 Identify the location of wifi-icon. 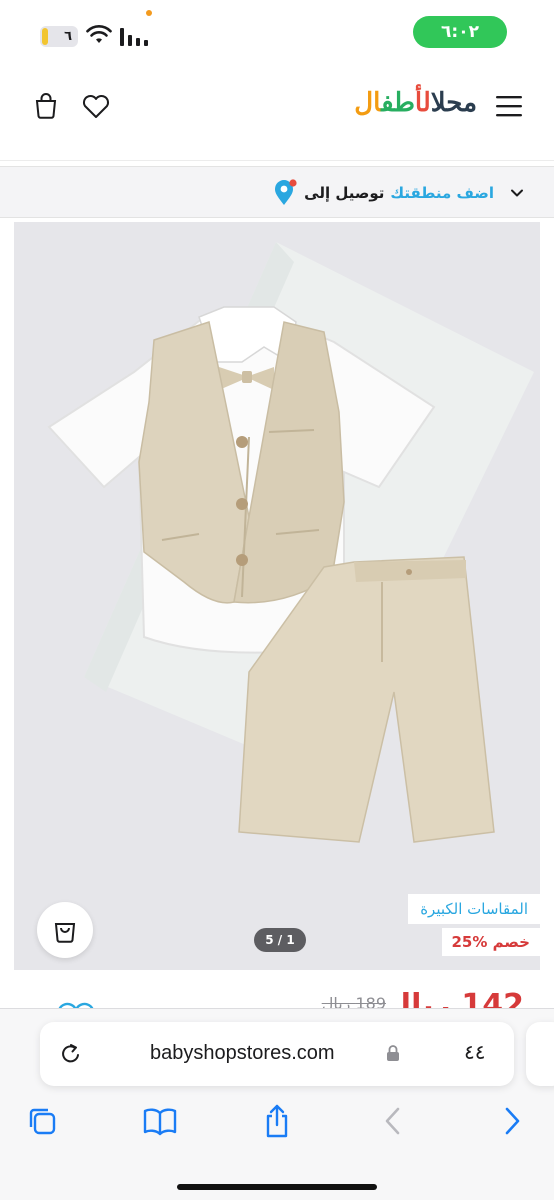
(99, 34).